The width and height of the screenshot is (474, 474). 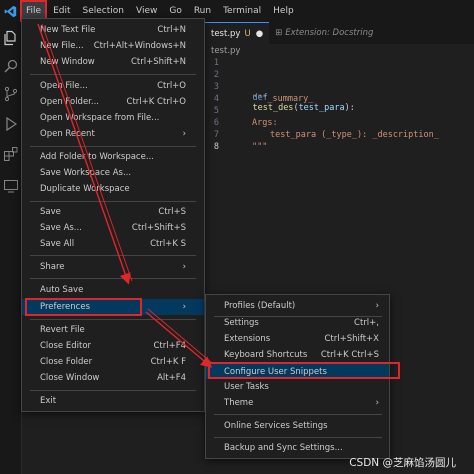 I want to click on watermark: CSDN @芝麻馅汤圆儿, so click(x=402, y=463).